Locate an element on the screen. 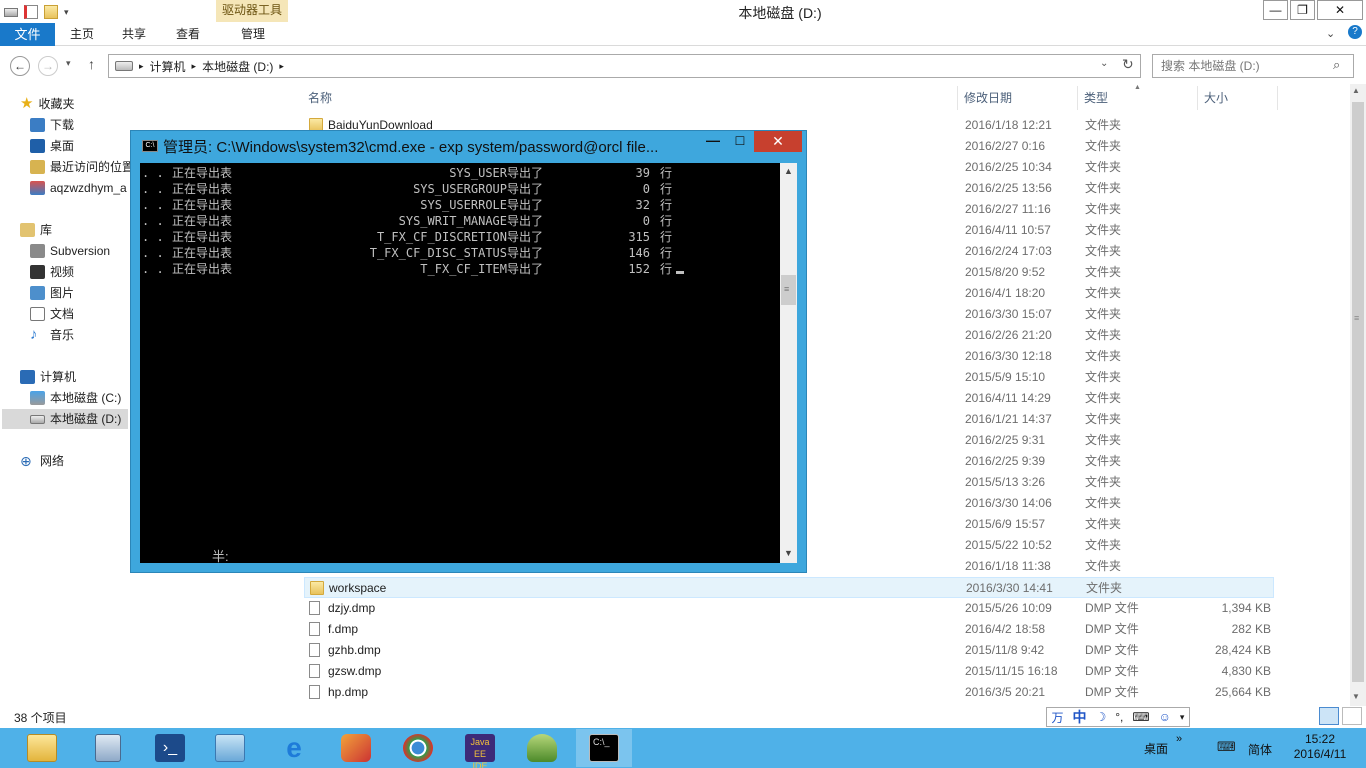  scroll-up-icon: ▲ is located at coordinates (1356, 90).